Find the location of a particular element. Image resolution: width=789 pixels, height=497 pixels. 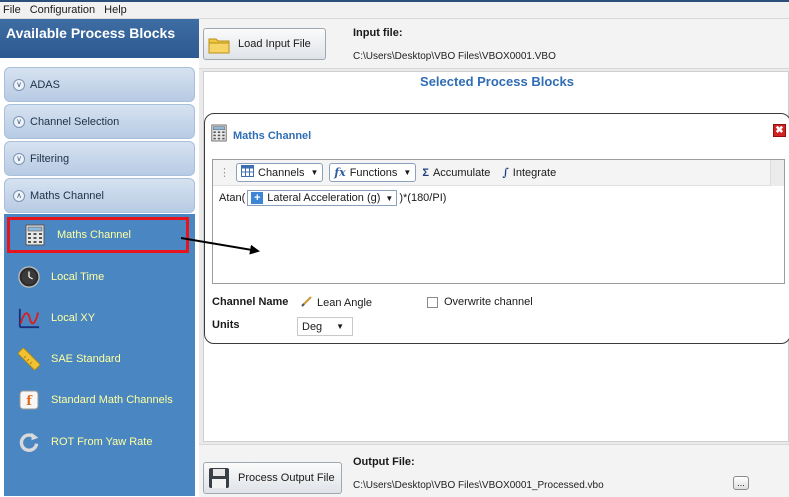

block-sae-standard: SAE Standard is located at coordinates (99, 359).